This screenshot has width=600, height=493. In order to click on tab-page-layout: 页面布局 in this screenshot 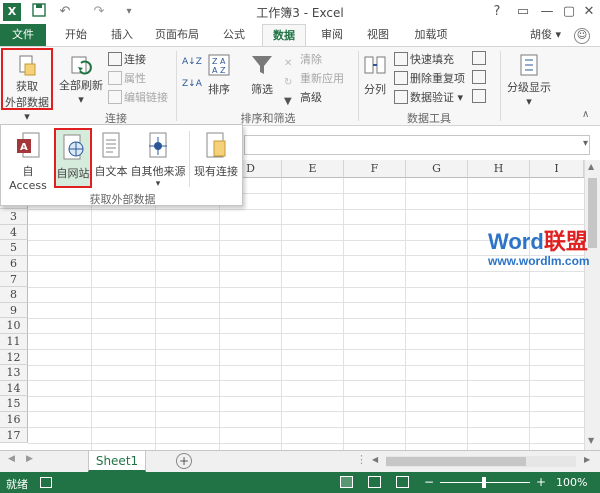, I will do `click(177, 35)`.